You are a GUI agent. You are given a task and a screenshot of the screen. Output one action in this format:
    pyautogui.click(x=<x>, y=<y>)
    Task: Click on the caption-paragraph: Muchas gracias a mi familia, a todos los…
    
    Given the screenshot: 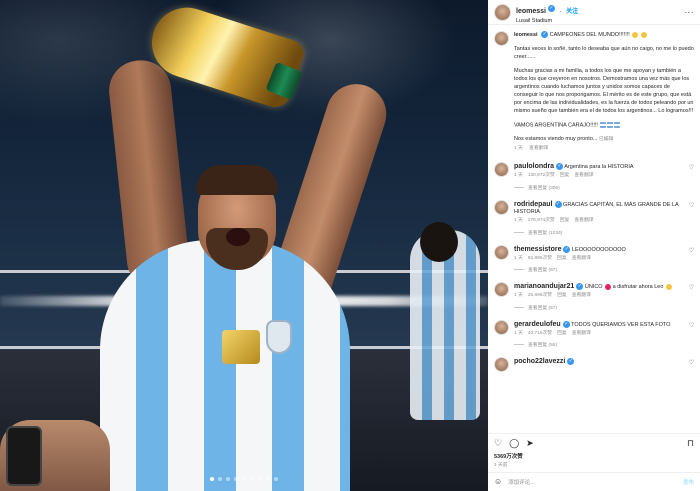 What is the action you would take?
    pyautogui.click(x=604, y=90)
    